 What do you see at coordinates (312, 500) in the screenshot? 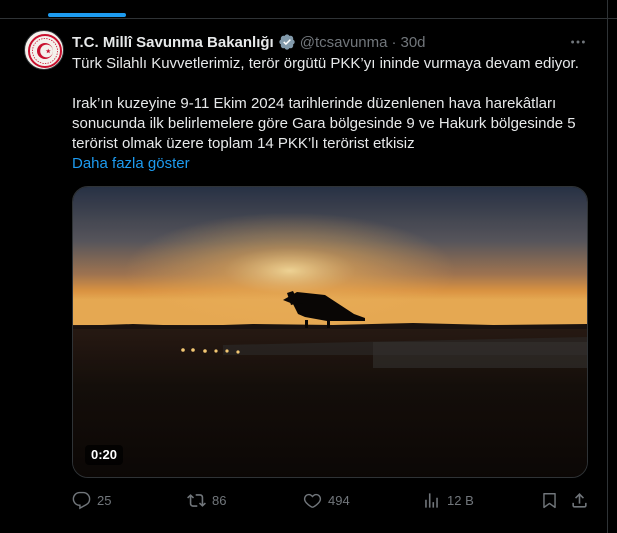
I see `heart-icon` at bounding box center [312, 500].